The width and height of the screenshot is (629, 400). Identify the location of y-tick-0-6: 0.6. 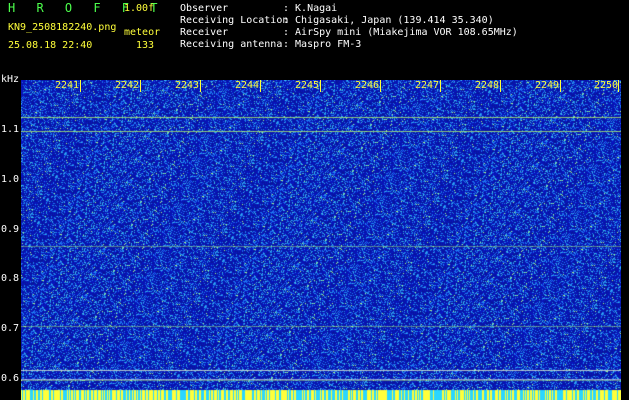
(9, 378).